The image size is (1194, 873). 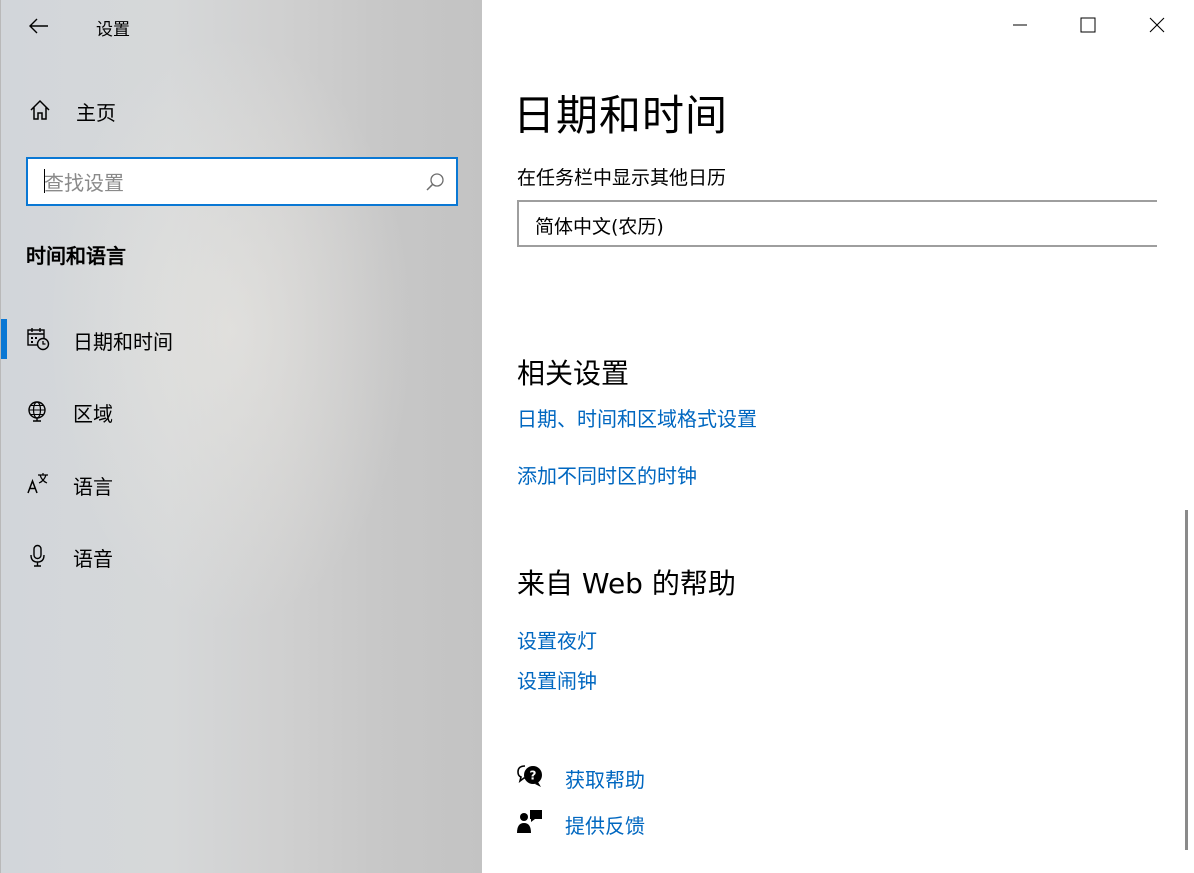 What do you see at coordinates (242, 110) in the screenshot?
I see `sidebar-item-home: 主页` at bounding box center [242, 110].